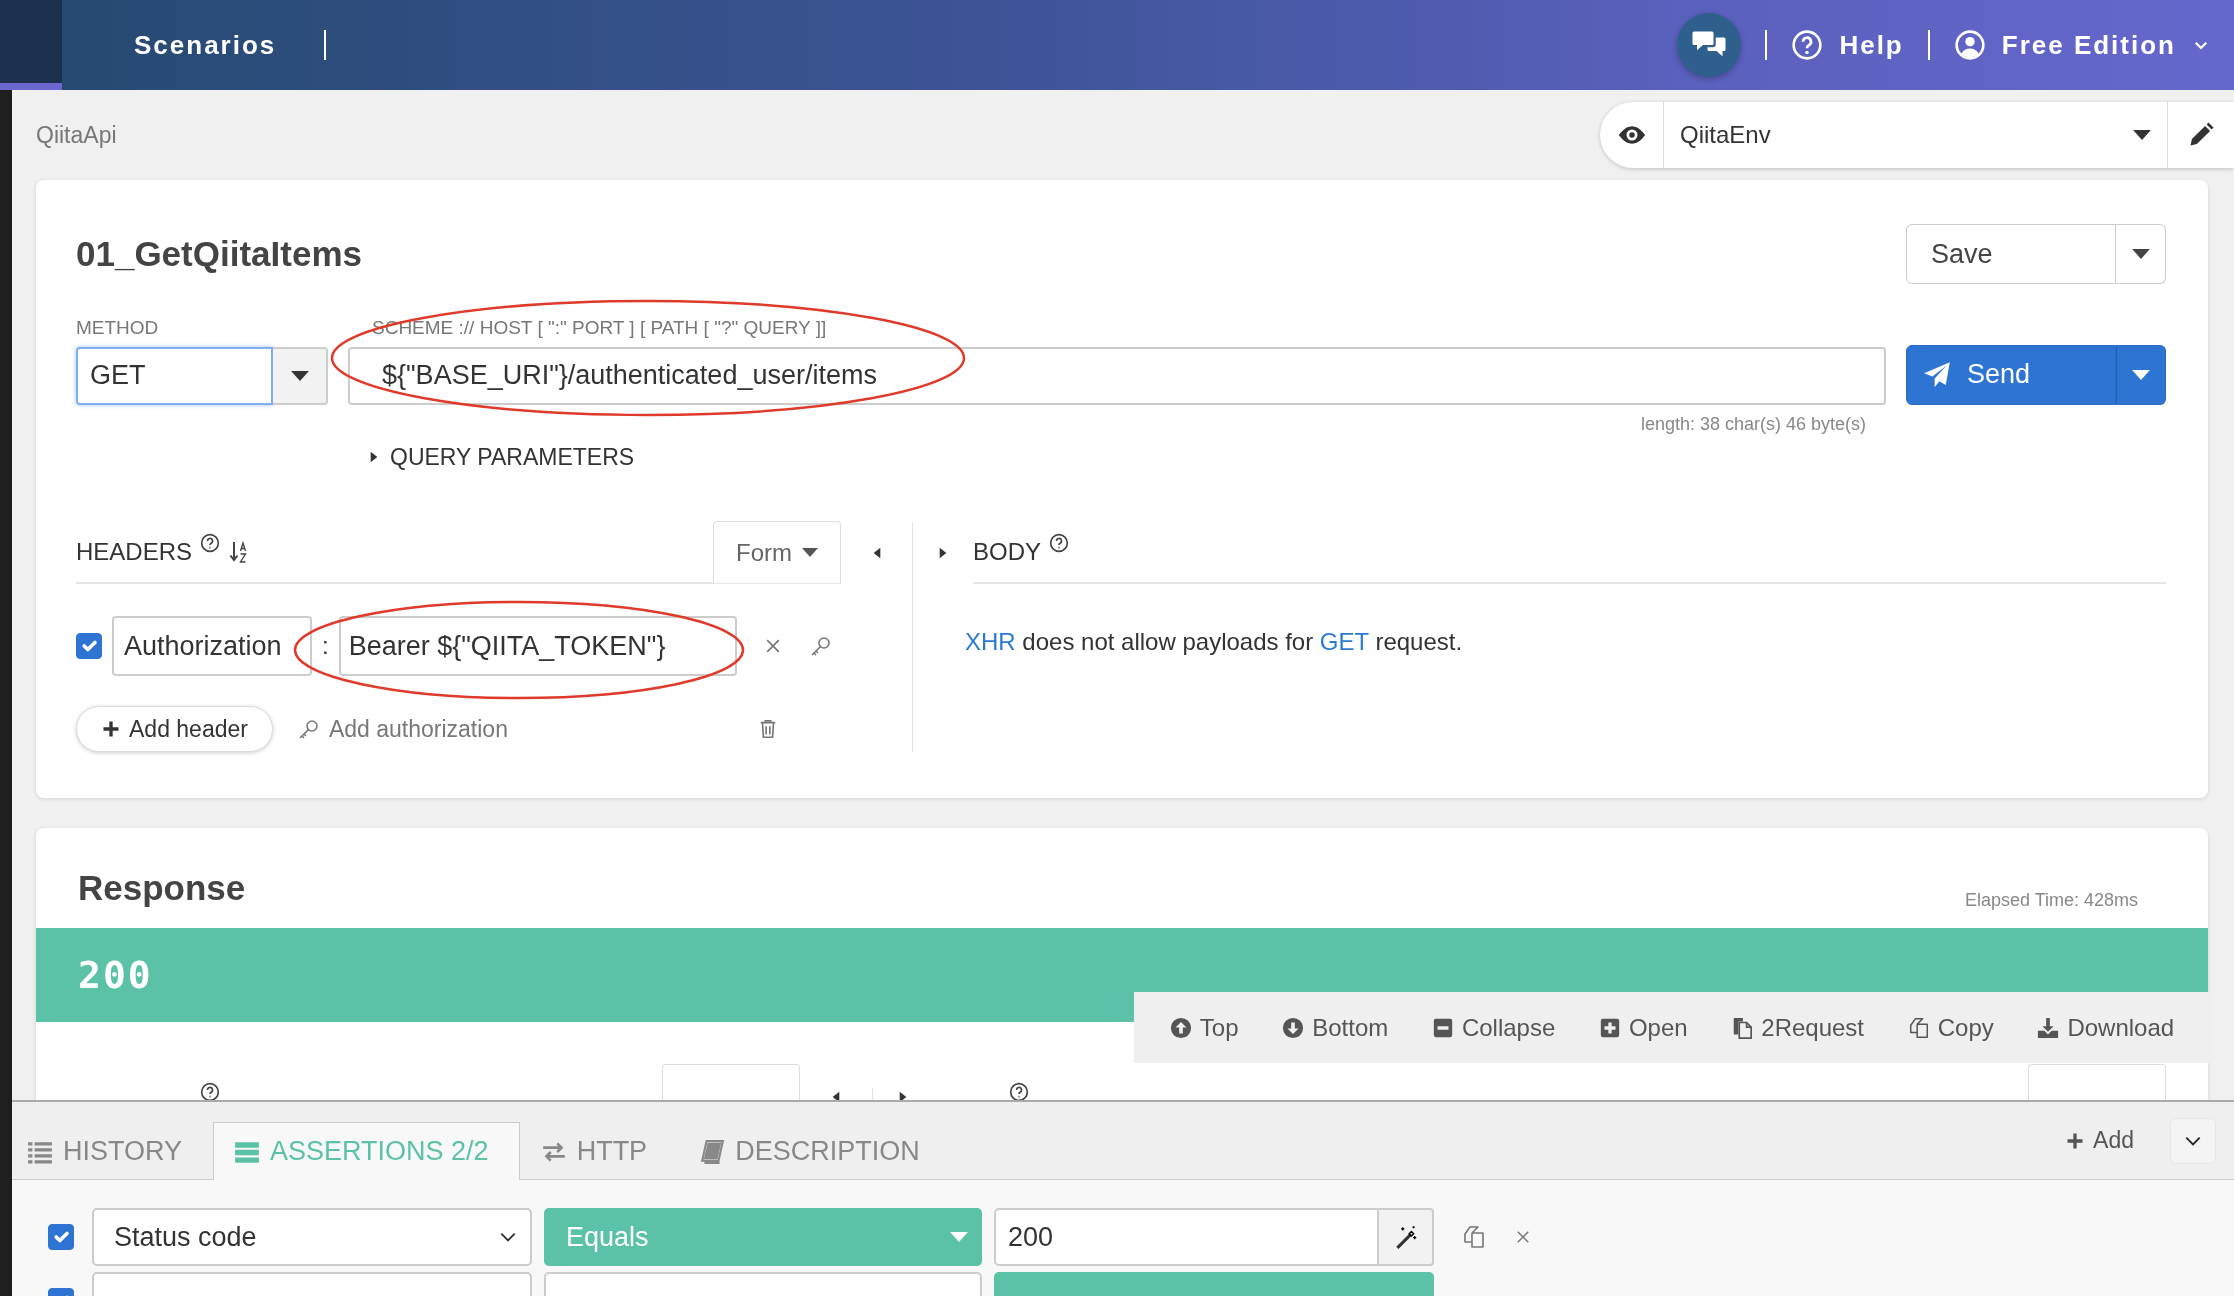 This screenshot has height=1296, width=2234. What do you see at coordinates (219, 253) in the screenshot?
I see `request-title: 01_GetQiitaItems` at bounding box center [219, 253].